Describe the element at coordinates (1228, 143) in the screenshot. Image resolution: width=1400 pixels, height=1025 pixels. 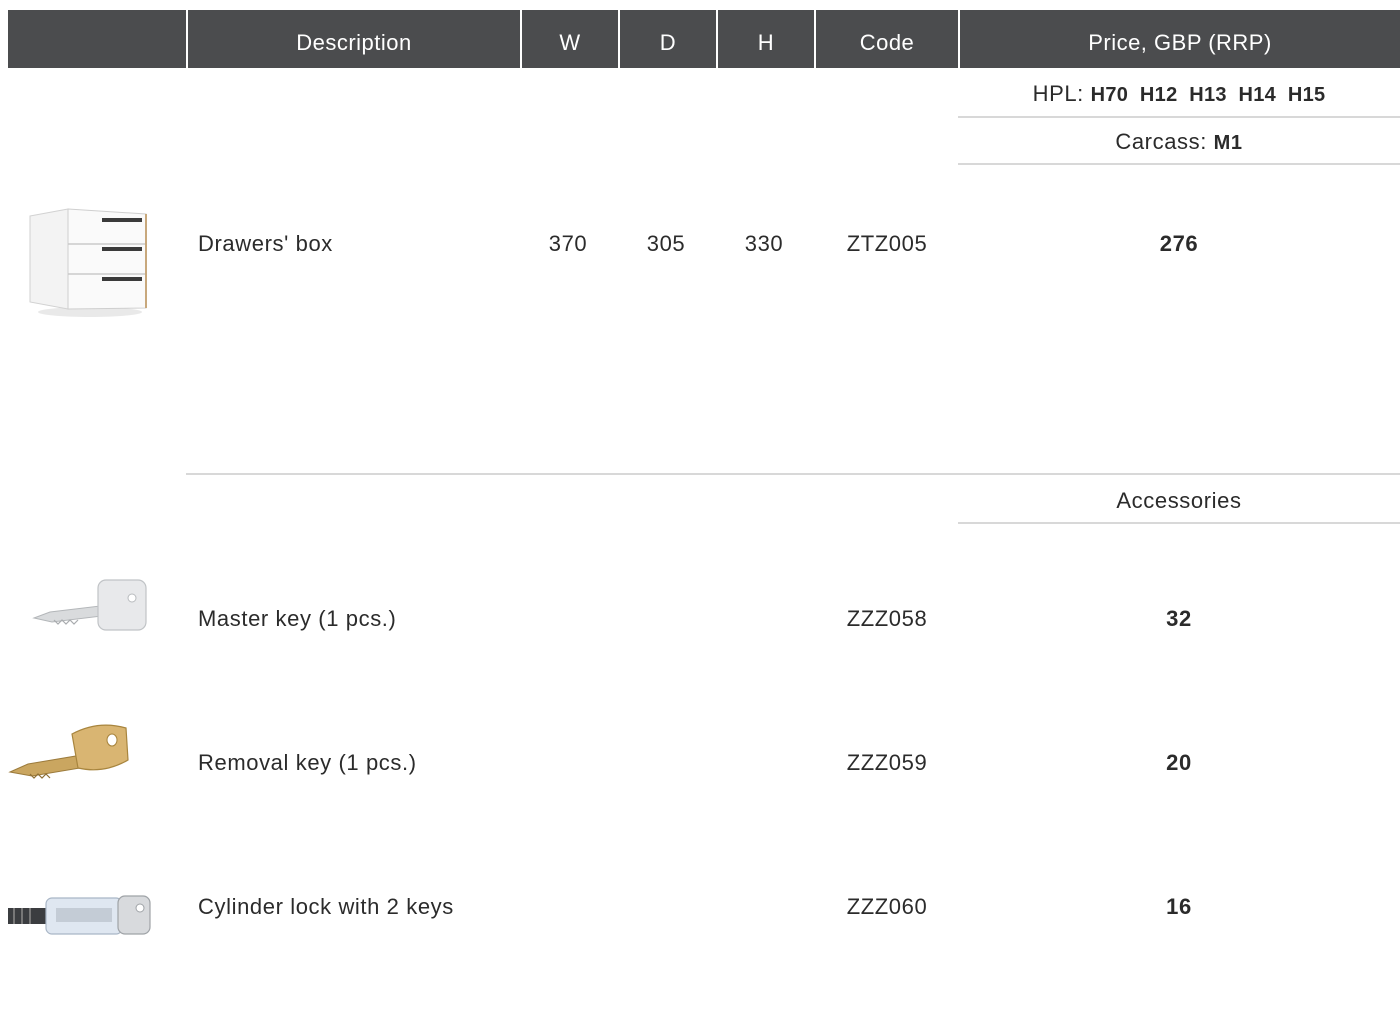
I see `carcass-code: M1` at that location.